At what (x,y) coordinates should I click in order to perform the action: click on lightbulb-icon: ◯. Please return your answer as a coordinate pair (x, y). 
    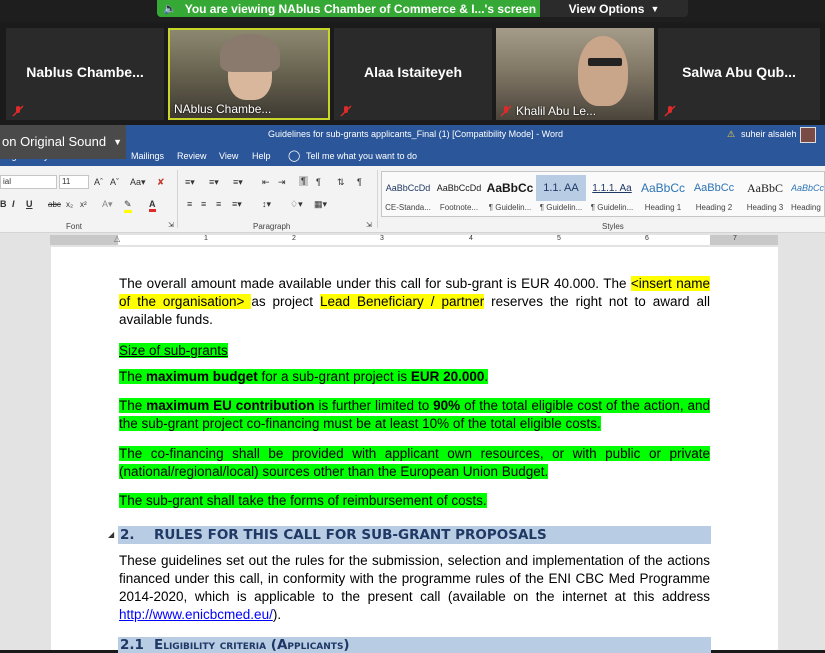
    Looking at the image, I should click on (294, 156).